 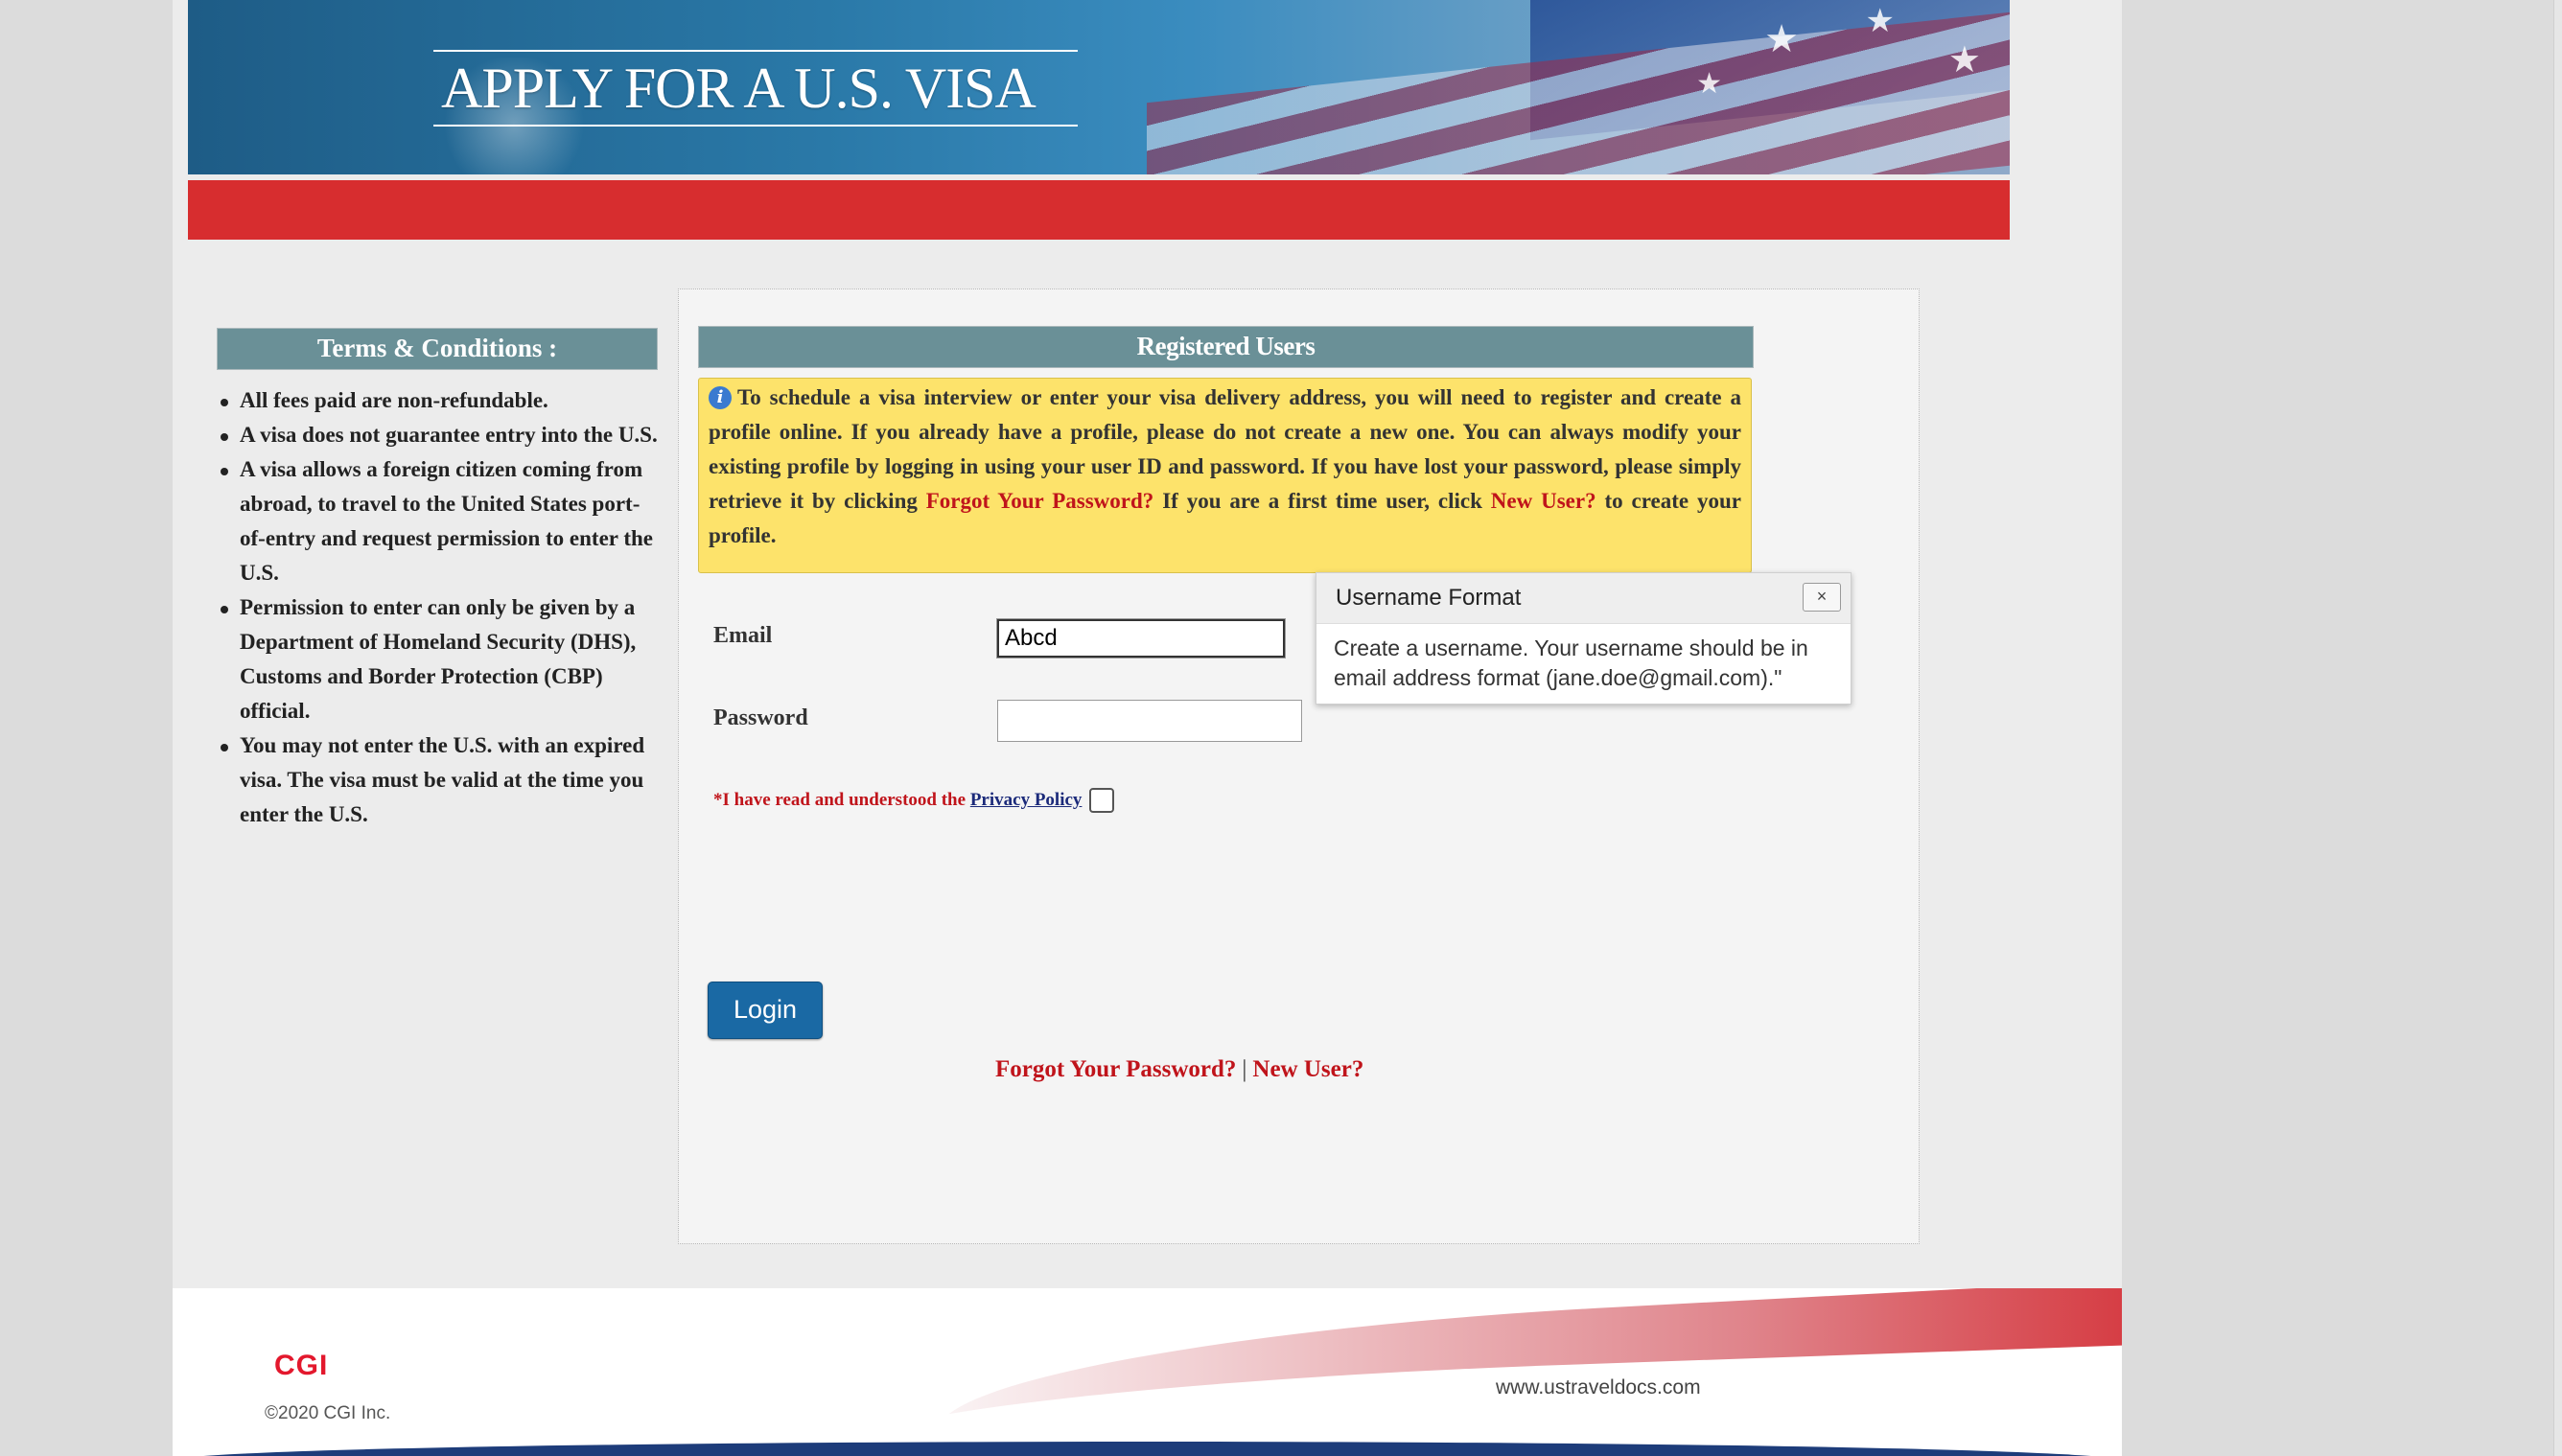 What do you see at coordinates (301, 1365) in the screenshot?
I see `cgi-logo: CGI` at bounding box center [301, 1365].